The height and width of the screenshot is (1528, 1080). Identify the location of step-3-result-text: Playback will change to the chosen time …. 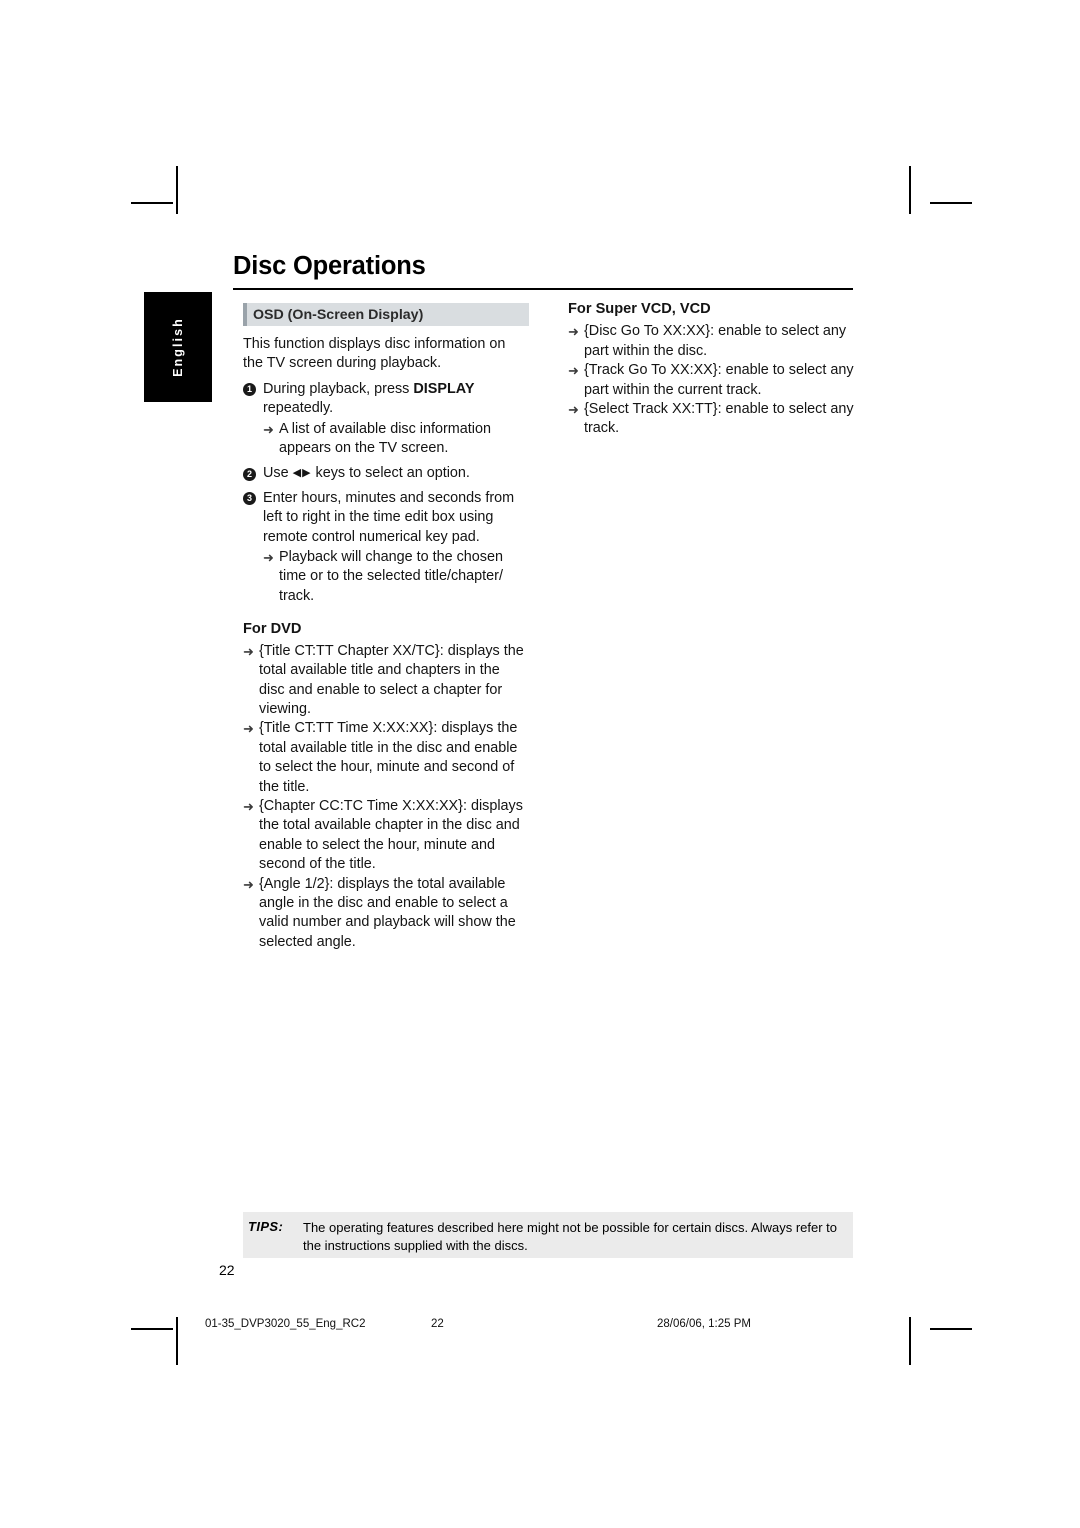
(391, 576).